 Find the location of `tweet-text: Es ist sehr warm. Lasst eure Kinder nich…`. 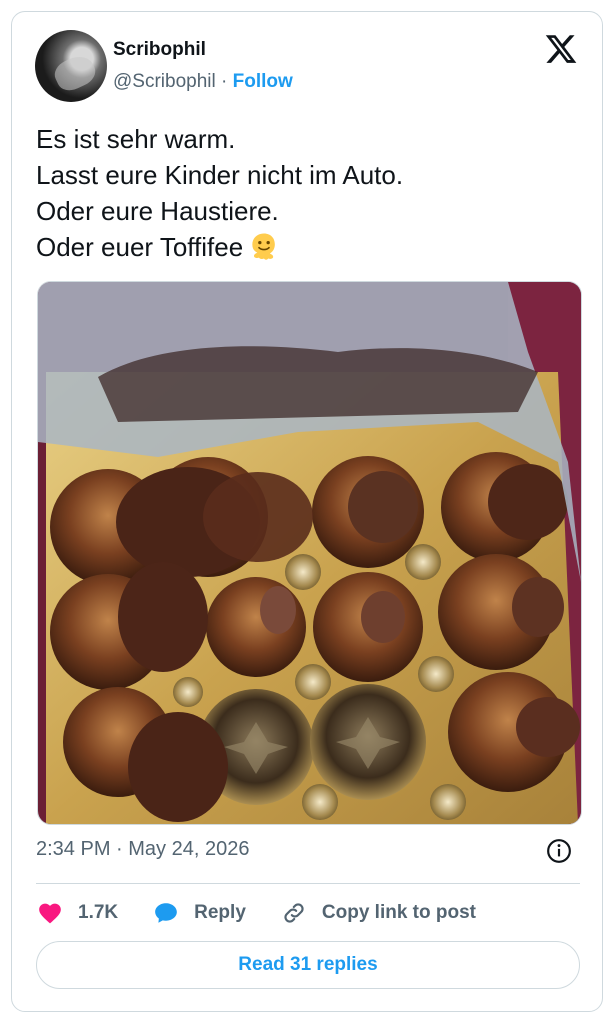

tweet-text: Es ist sehr warm. Lasst eure Kinder nich… is located at coordinates (219, 193).